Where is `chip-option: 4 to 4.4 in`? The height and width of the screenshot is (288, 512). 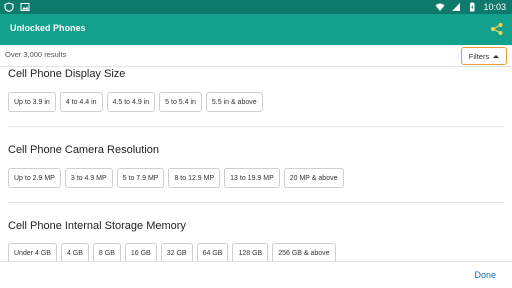
chip-option: 4 to 4.4 in is located at coordinates (81, 102).